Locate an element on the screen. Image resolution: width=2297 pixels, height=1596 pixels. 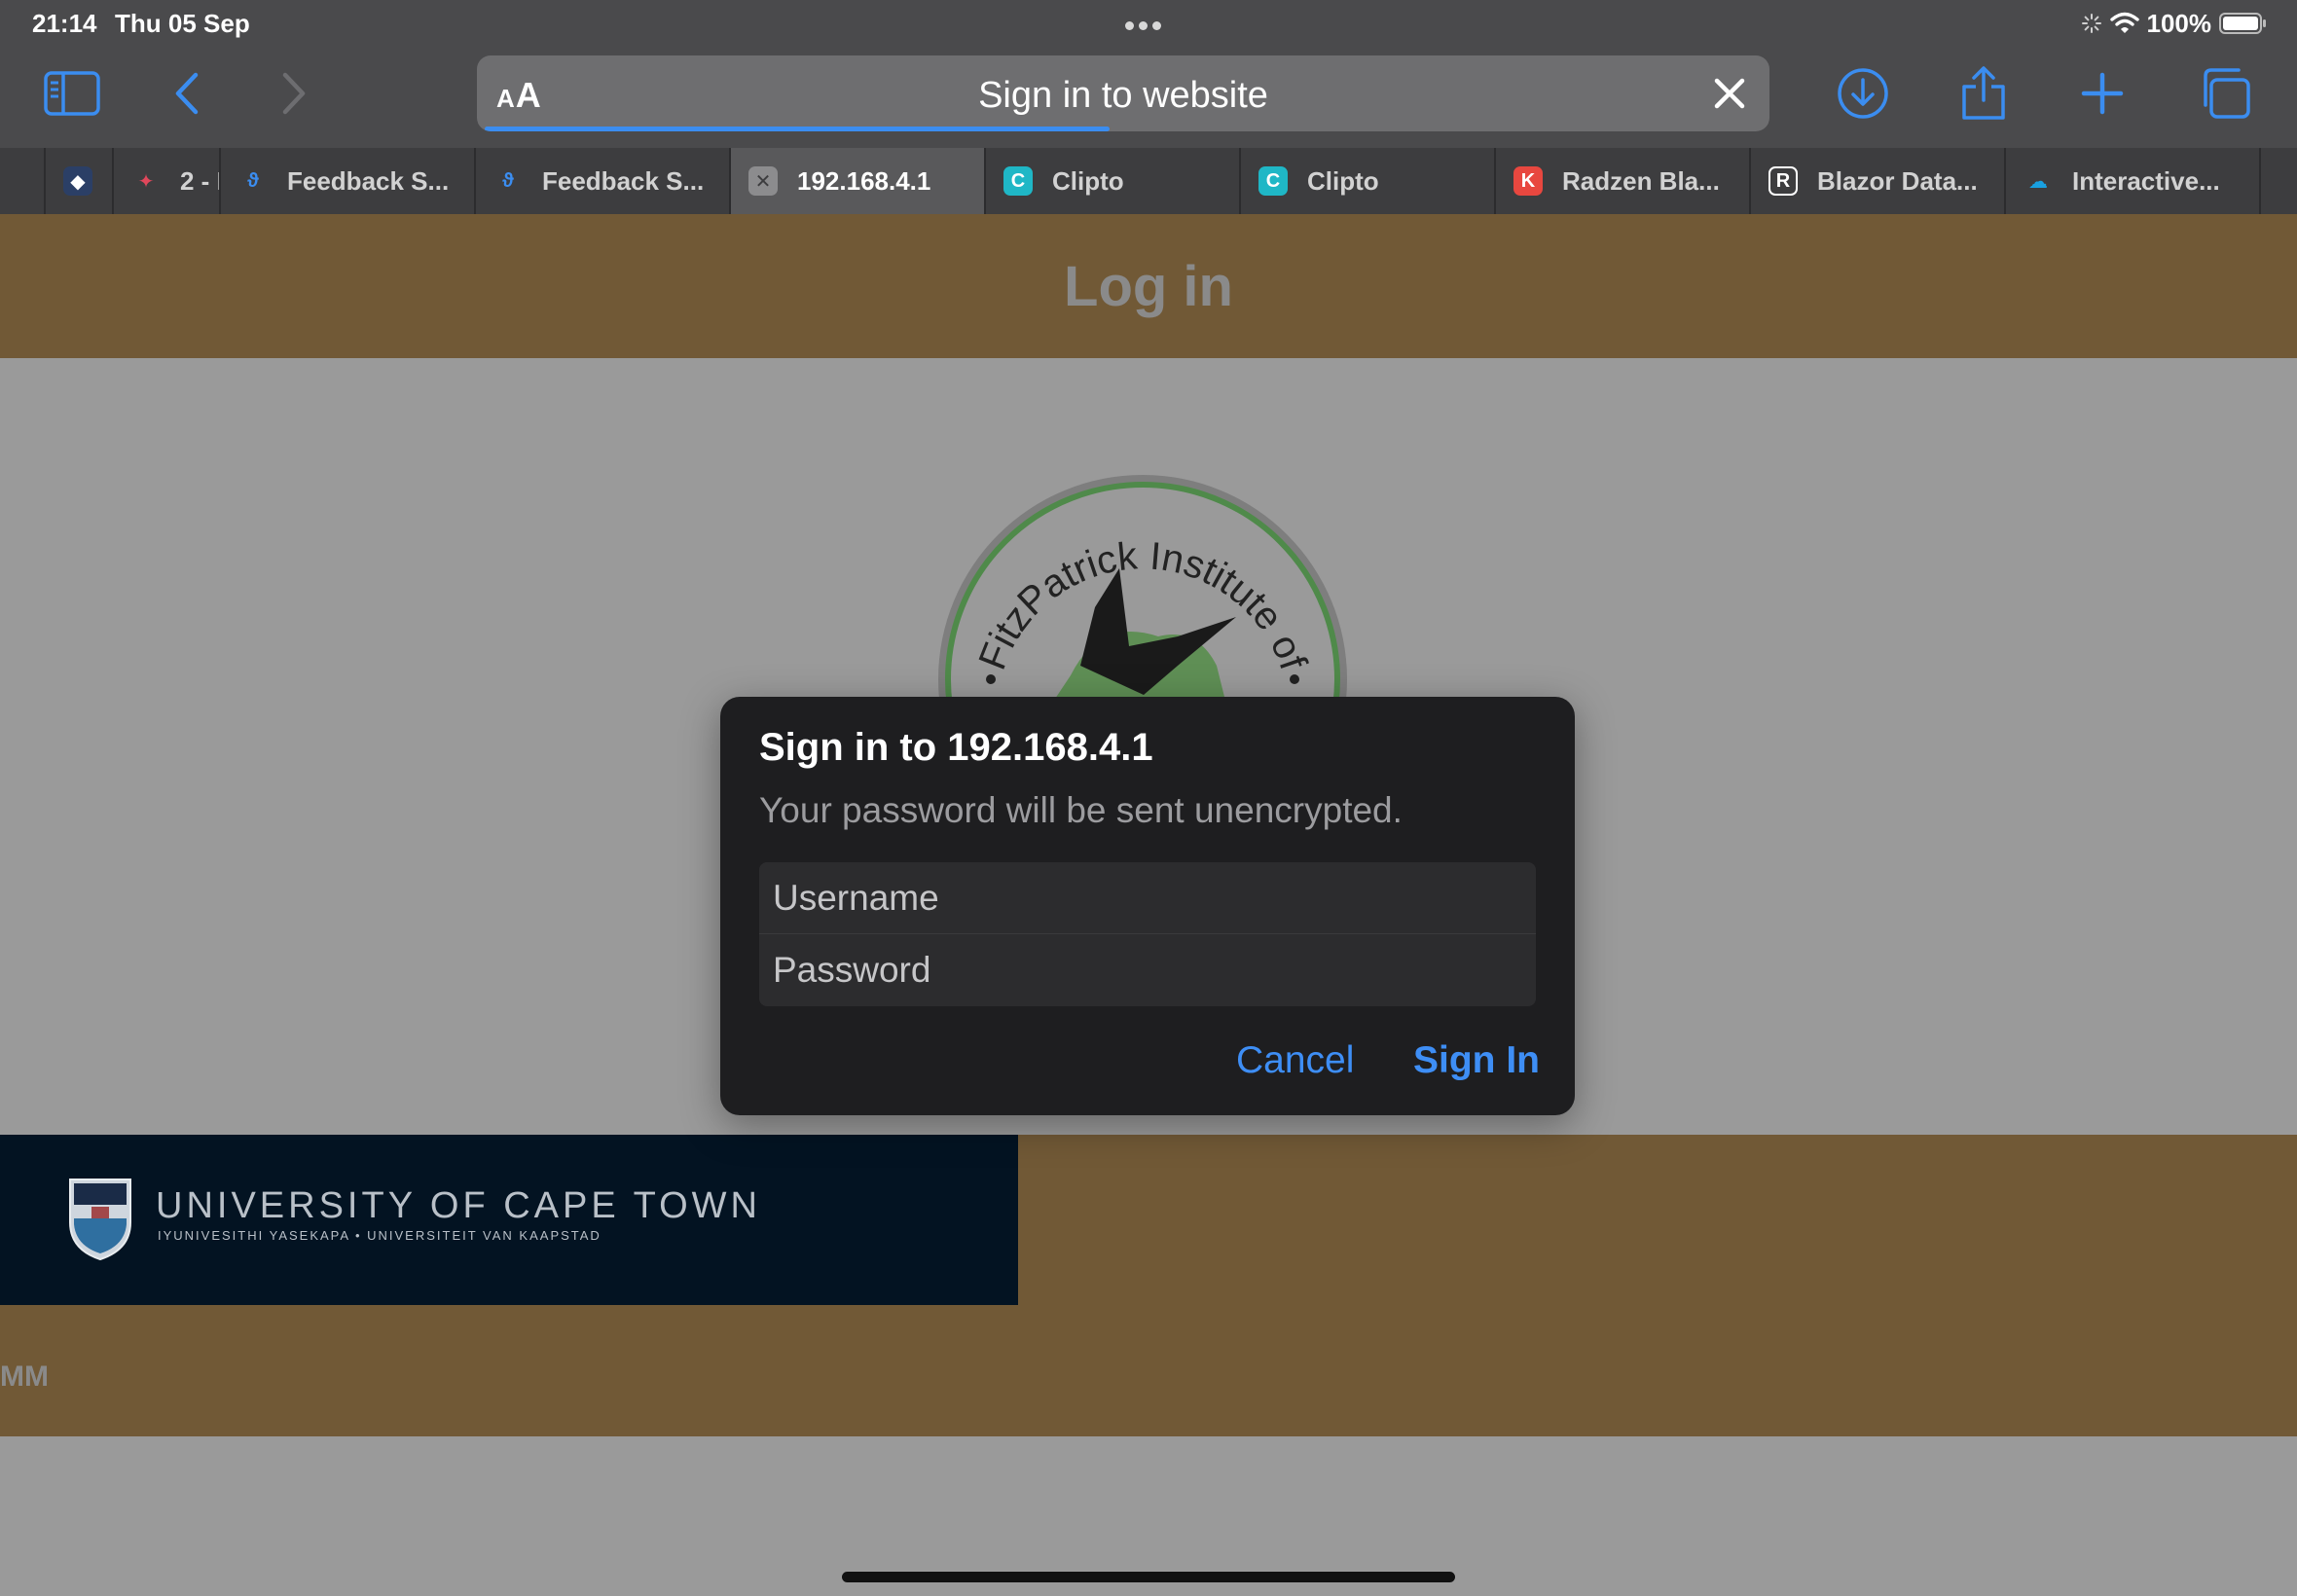
forward-icon is located at coordinates (294, 93).